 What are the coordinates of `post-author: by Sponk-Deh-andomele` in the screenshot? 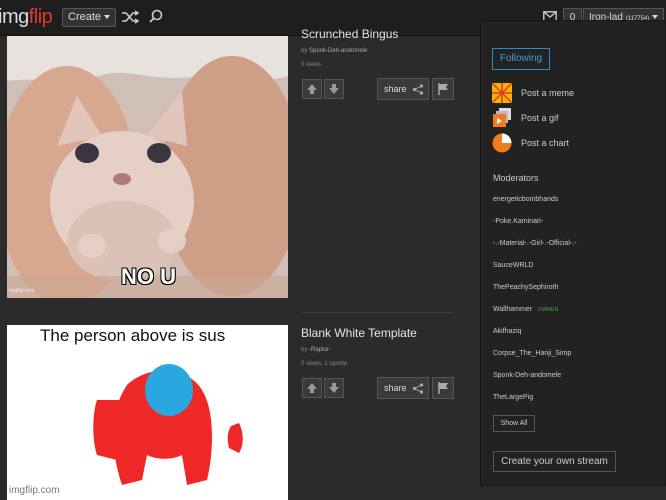 It's located at (334, 51).